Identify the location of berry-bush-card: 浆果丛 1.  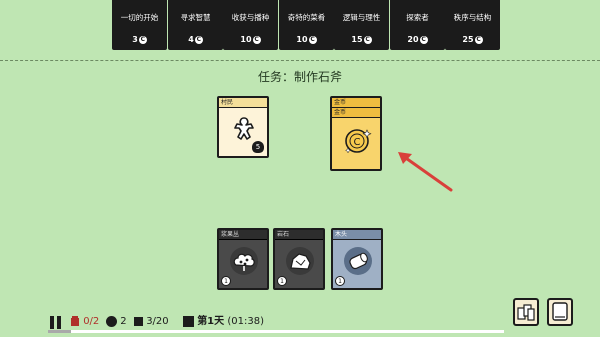
(243, 259).